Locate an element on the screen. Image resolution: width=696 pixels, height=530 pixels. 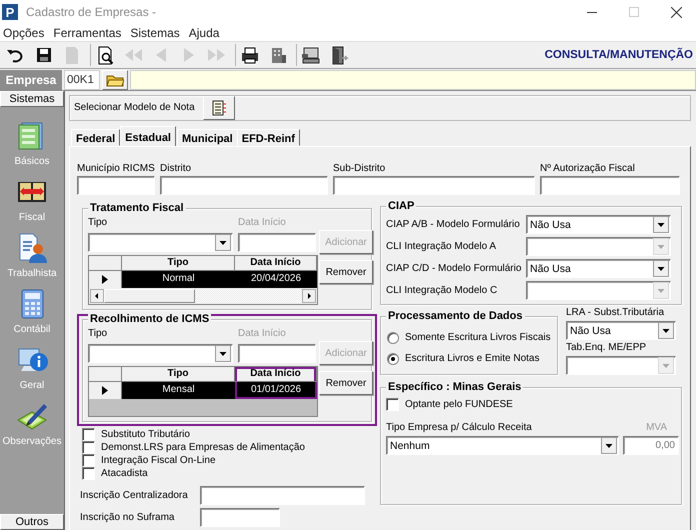
scroll-right-icon is located at coordinates (309, 296).